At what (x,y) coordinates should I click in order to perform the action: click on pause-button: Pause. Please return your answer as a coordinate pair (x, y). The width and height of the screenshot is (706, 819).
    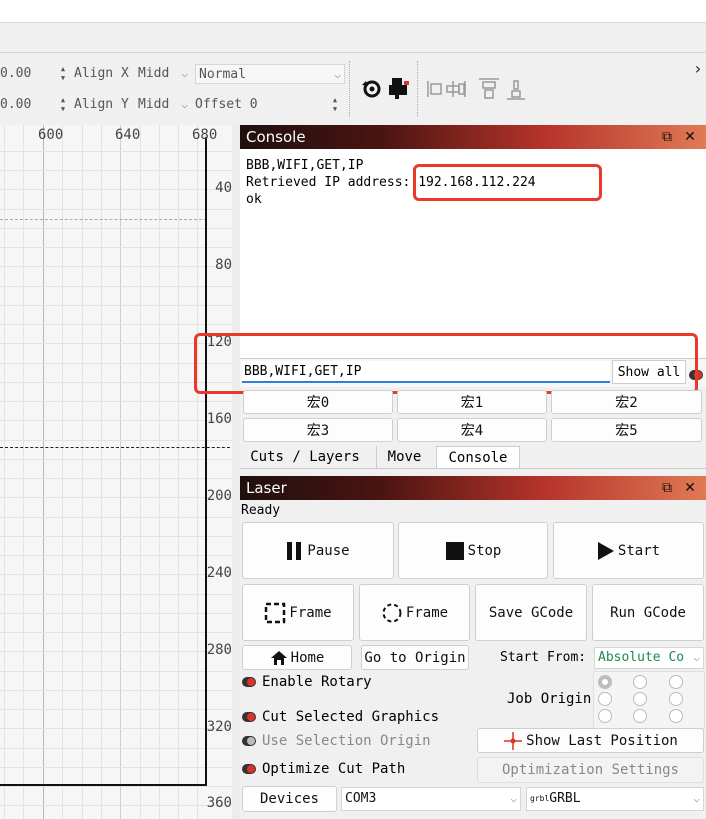
    Looking at the image, I should click on (318, 550).